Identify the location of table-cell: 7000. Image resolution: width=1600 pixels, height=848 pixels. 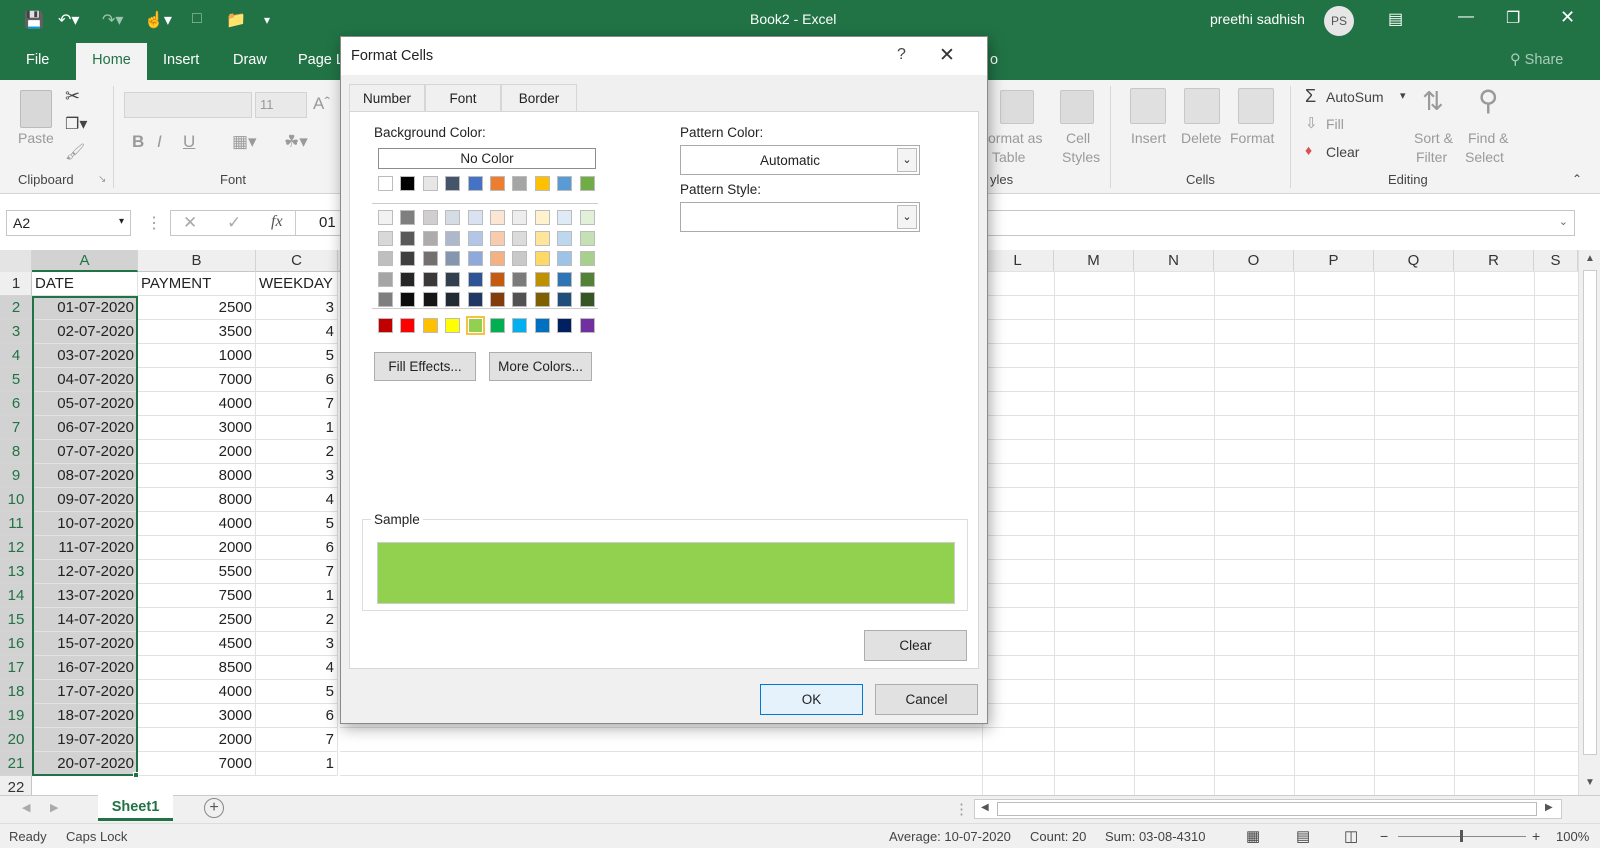
(197, 380).